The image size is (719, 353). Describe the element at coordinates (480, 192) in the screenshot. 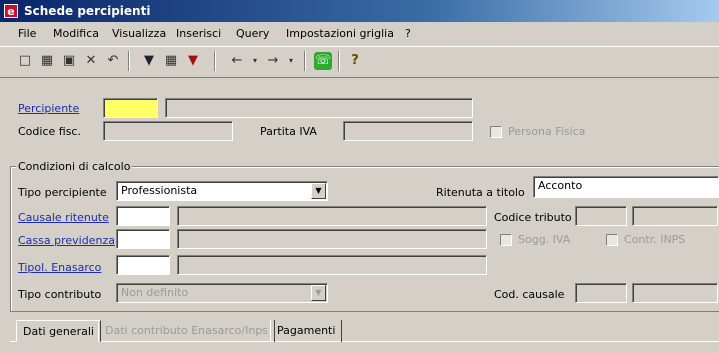

I see `ritenuta-label: Ritenuta a titolo` at that location.